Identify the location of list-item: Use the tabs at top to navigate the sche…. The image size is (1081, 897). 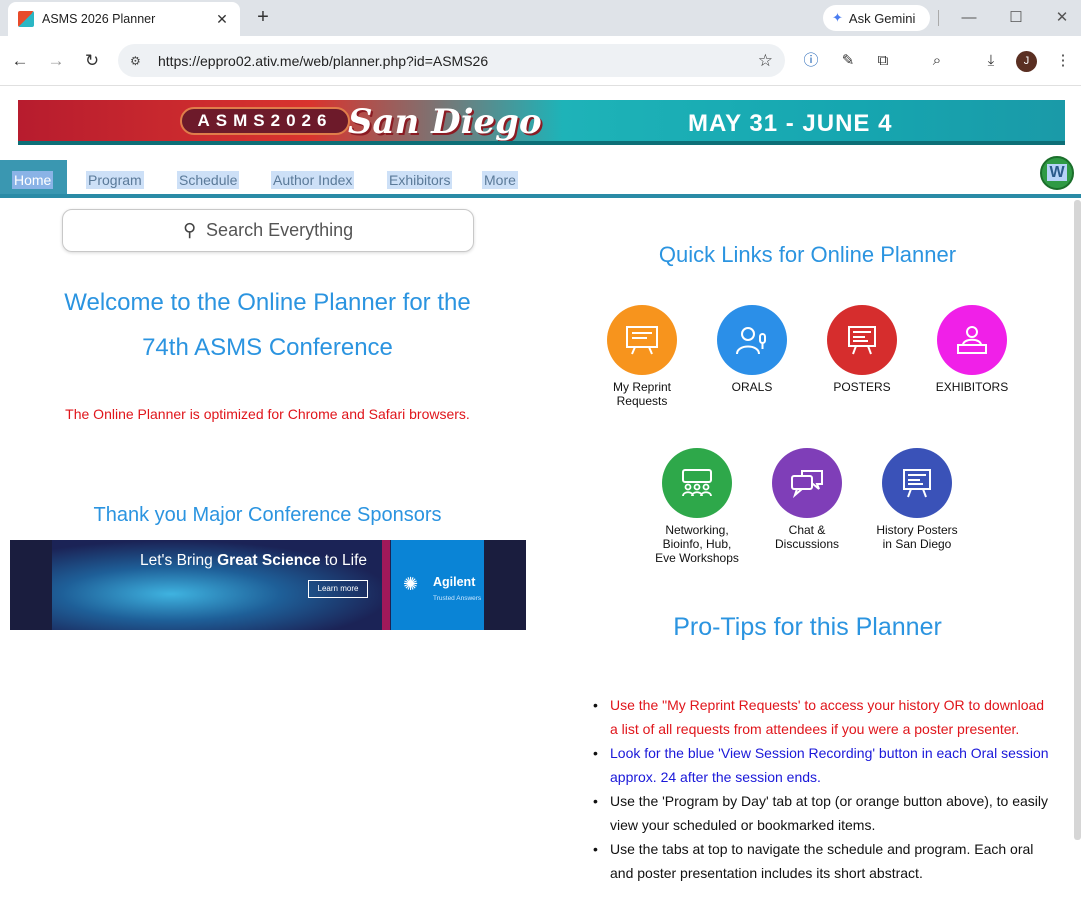
(823, 861).